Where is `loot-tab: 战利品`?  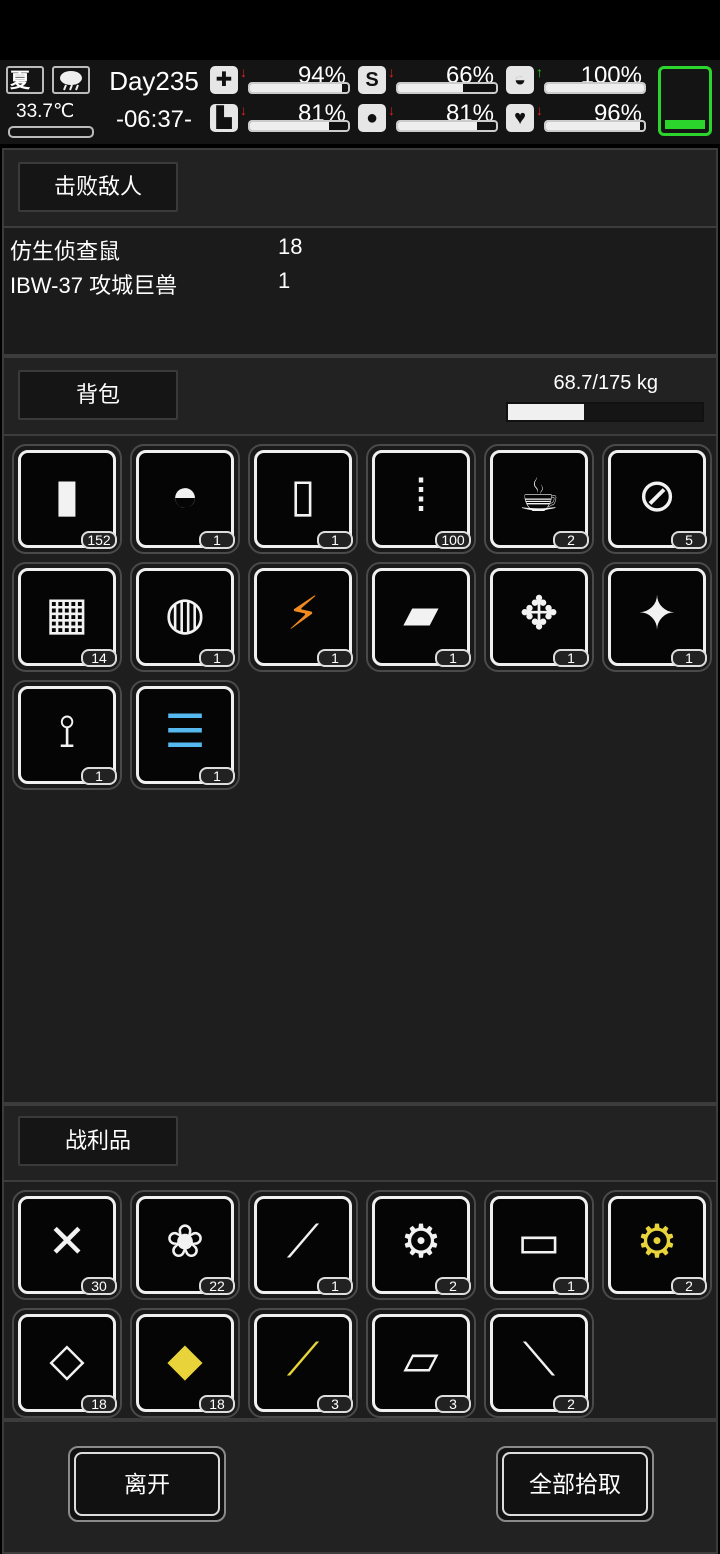
loot-tab: 战利品 is located at coordinates (98, 1141).